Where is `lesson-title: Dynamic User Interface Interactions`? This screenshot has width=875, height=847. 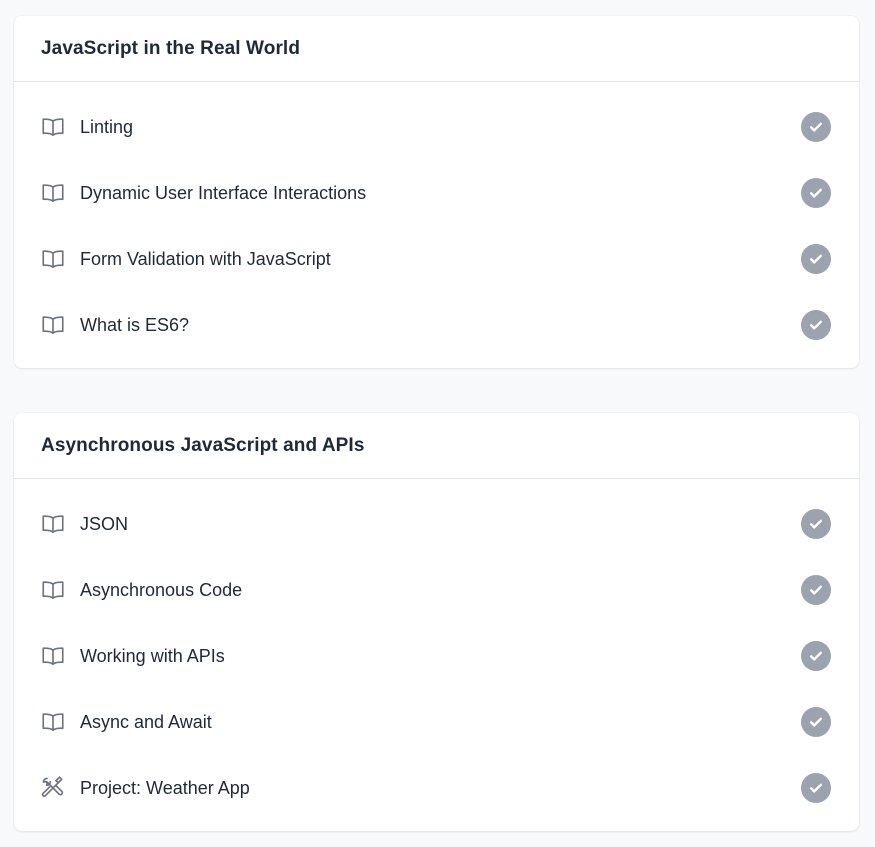
lesson-title: Dynamic User Interface Interactions is located at coordinates (223, 192).